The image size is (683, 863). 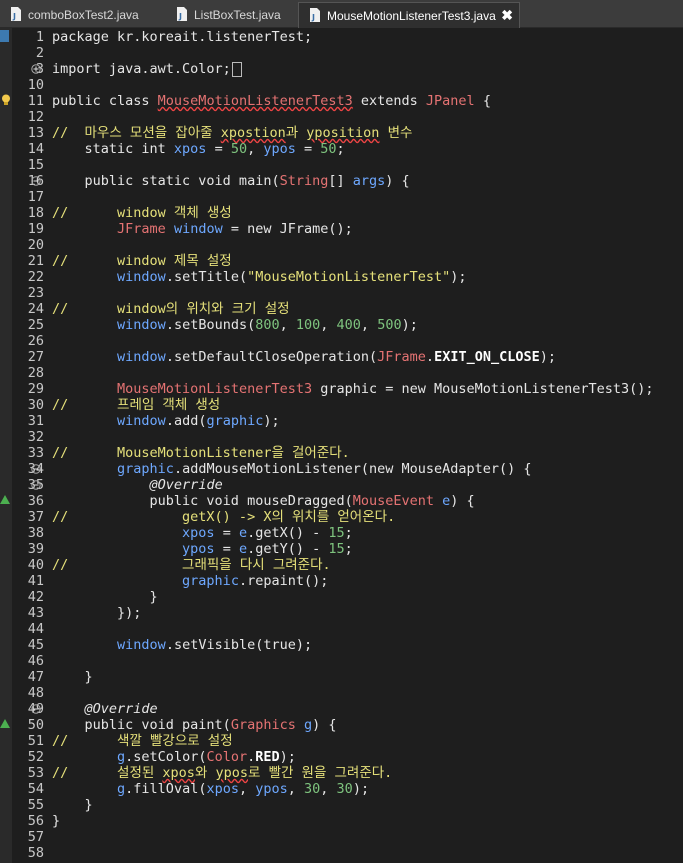 What do you see at coordinates (6, 100) in the screenshot?
I see `lightbulb-icon` at bounding box center [6, 100].